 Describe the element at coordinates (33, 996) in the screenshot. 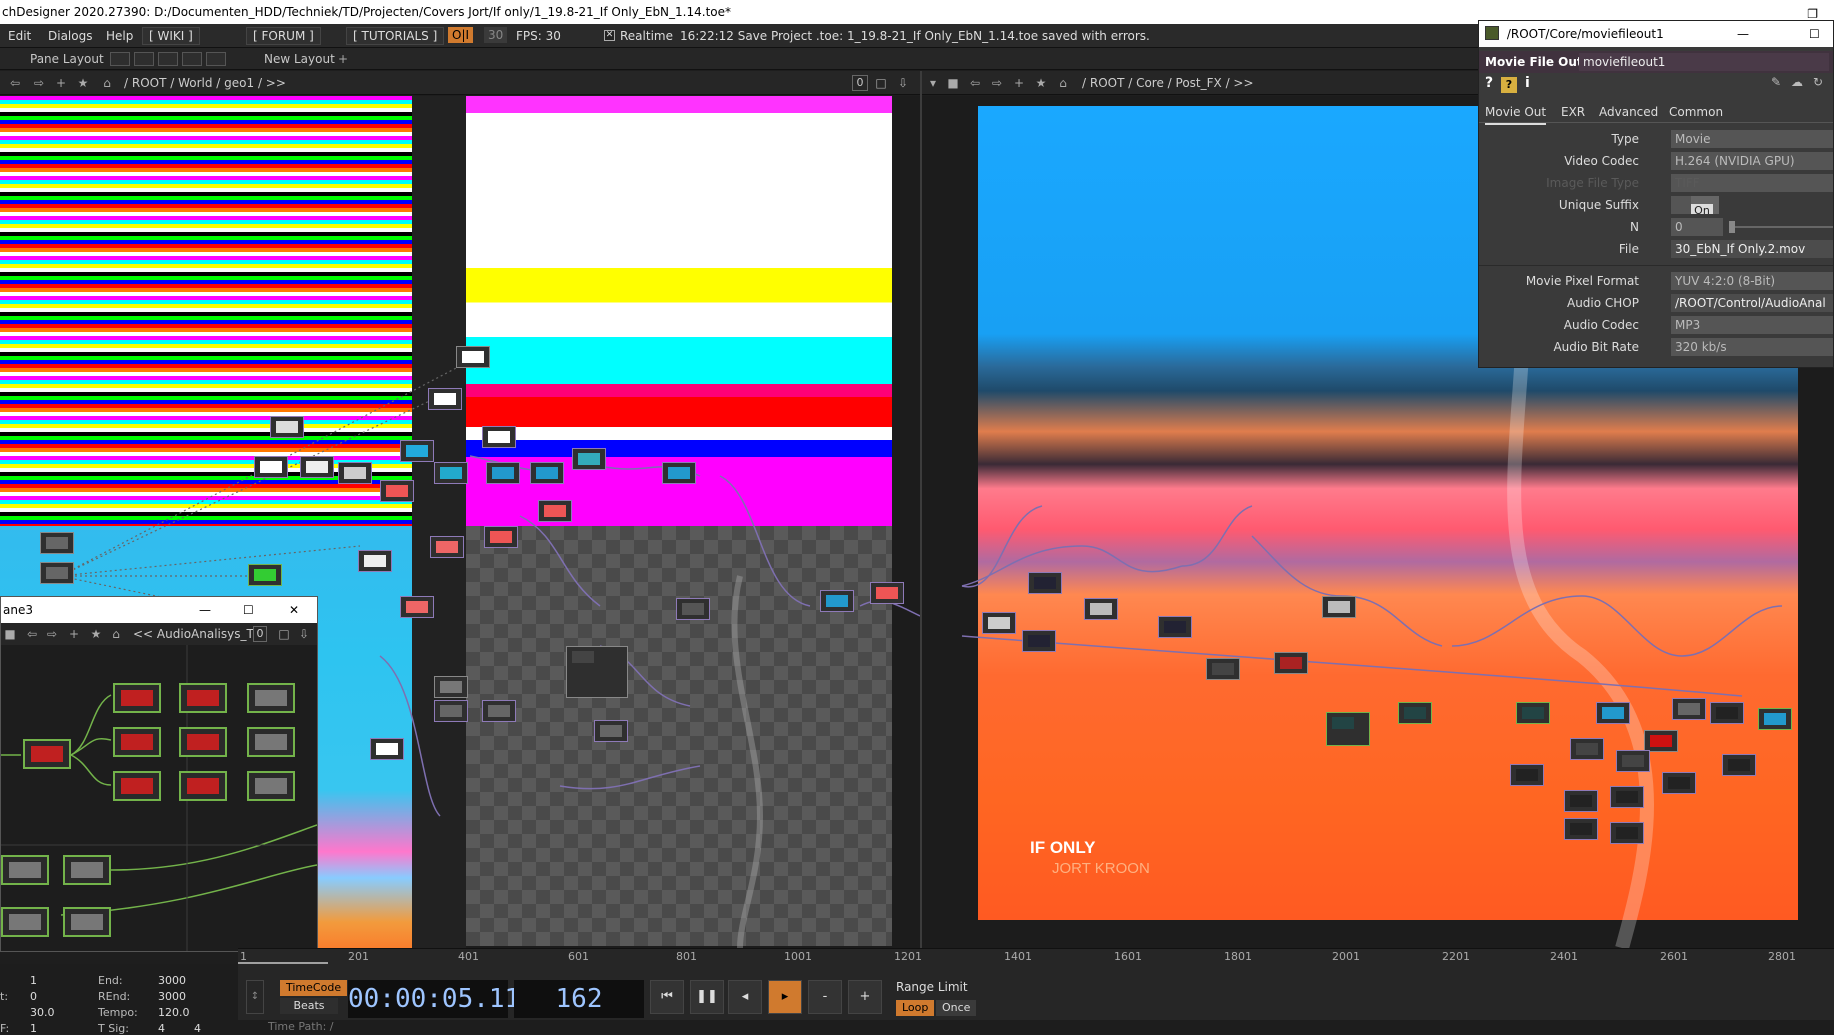

I see `rstart-value: 0` at that location.